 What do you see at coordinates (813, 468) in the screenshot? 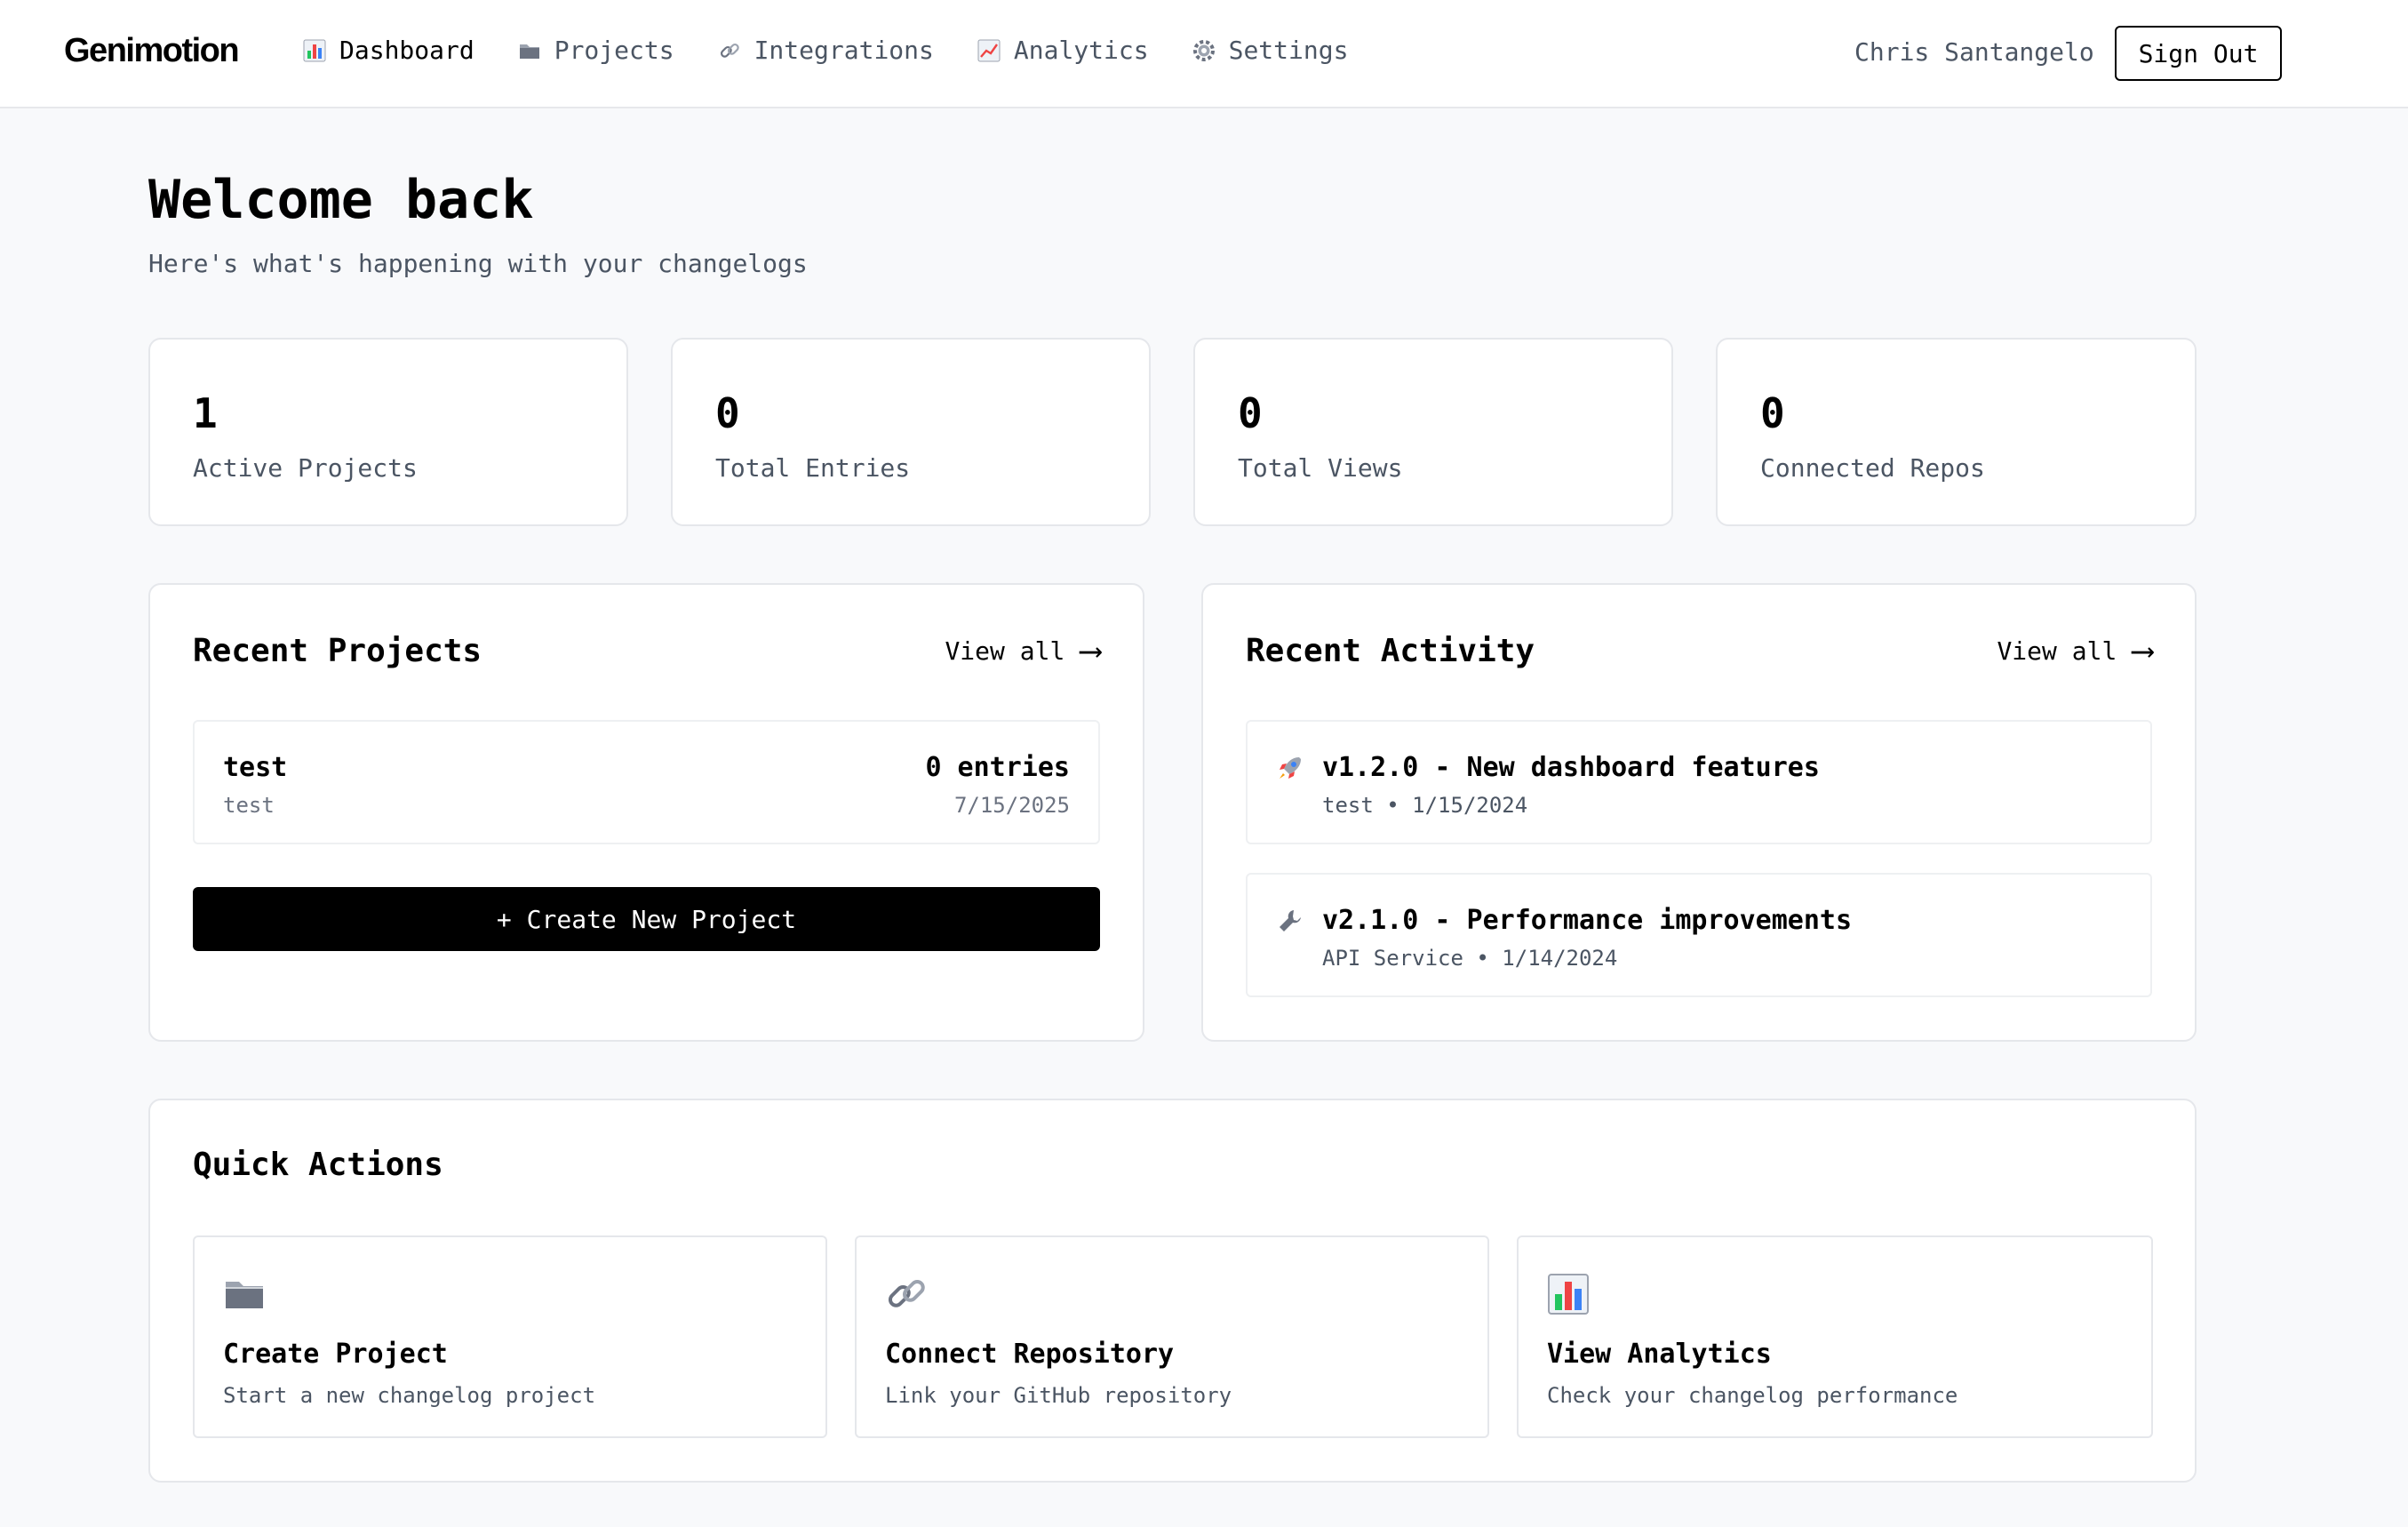
I see `stat-label: Total Entries` at bounding box center [813, 468].